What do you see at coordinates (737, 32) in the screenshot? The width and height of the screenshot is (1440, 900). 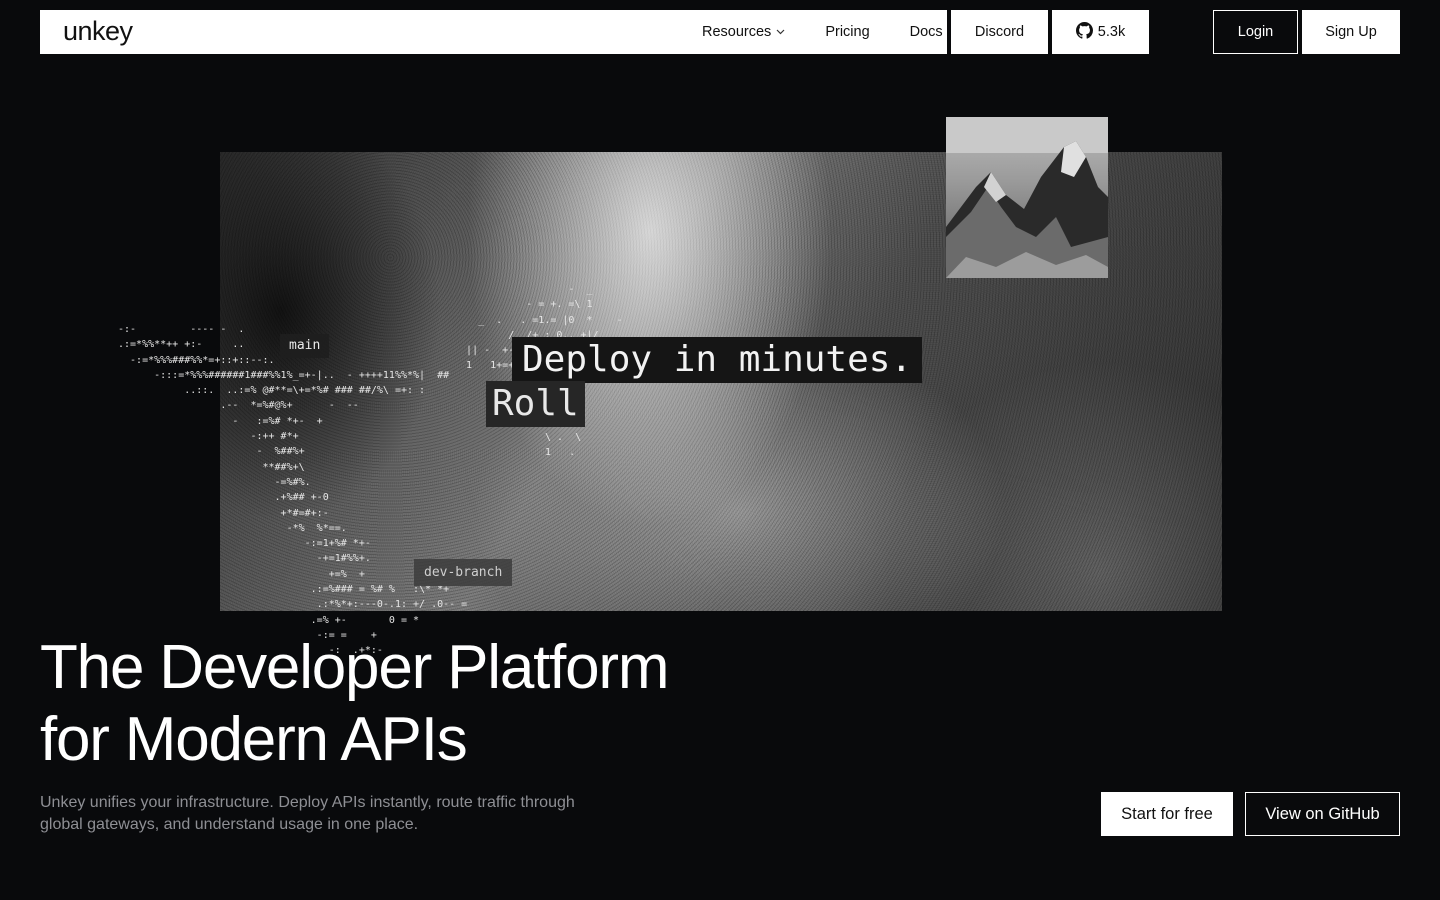 I see `nav-resources-label: Resources` at bounding box center [737, 32].